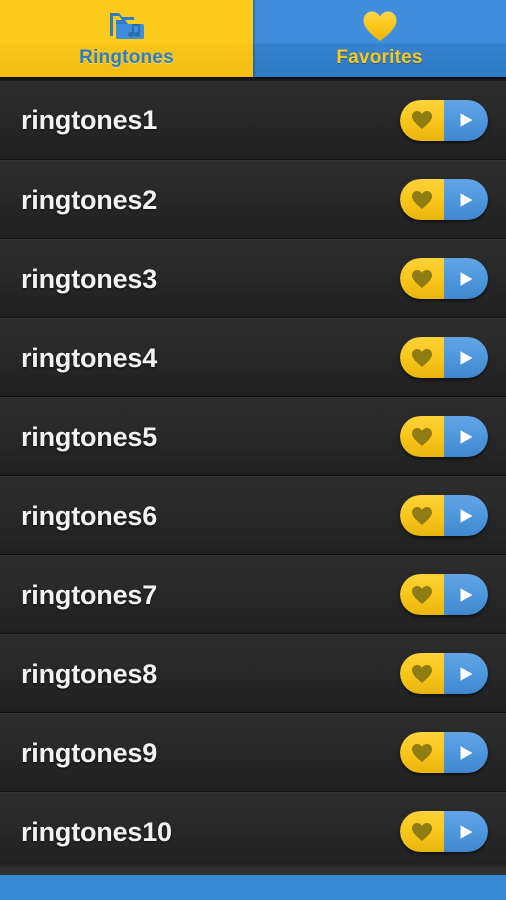 The width and height of the screenshot is (506, 900). Describe the element at coordinates (89, 594) in the screenshot. I see `ringtone-title: ringtones7` at that location.